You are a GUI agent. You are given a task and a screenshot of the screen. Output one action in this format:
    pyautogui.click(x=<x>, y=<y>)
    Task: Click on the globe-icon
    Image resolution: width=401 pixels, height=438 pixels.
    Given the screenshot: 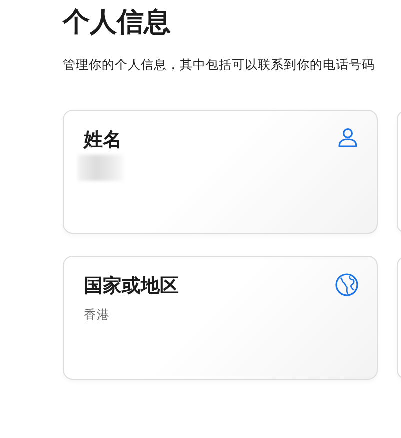 What is the action you would take?
    pyautogui.click(x=347, y=285)
    